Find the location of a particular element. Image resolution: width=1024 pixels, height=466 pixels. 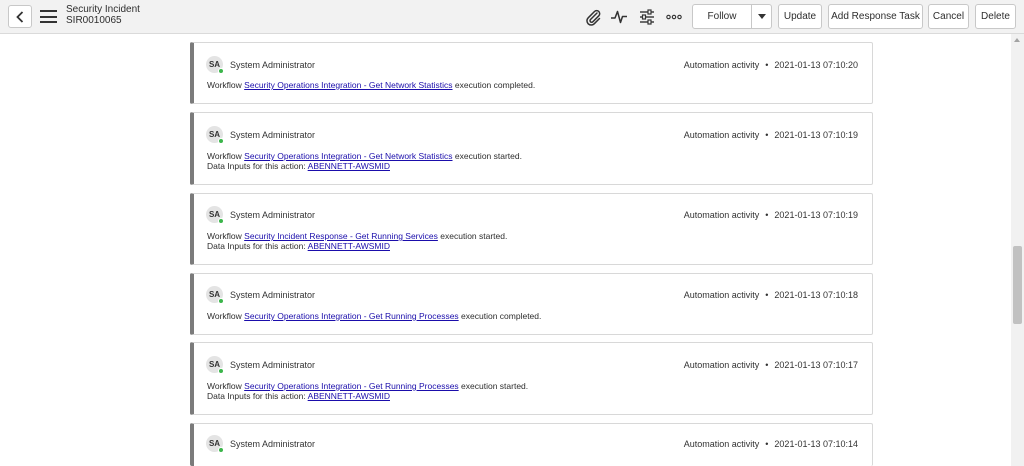

follow-dropdown-button is located at coordinates (761, 16).